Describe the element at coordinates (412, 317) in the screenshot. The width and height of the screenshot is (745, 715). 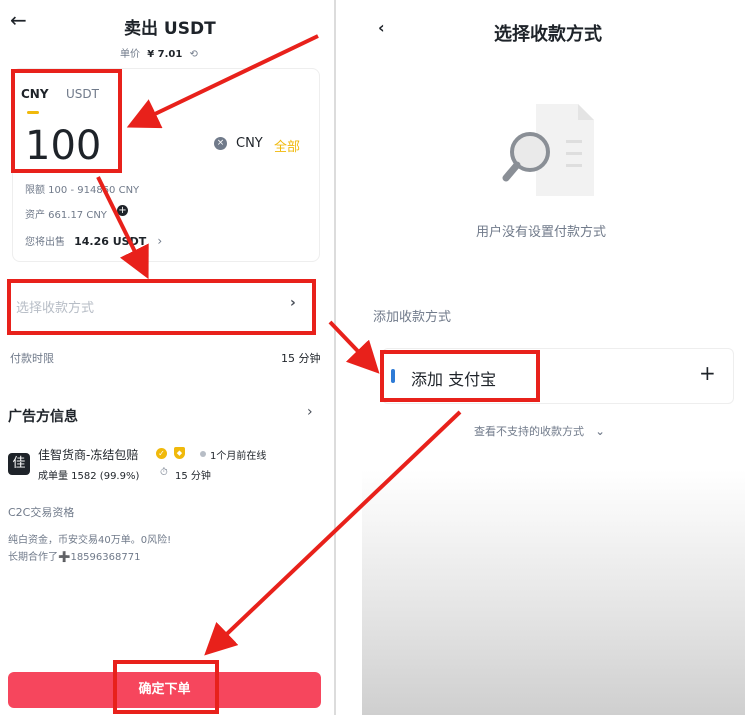
I see `add-payment-method-label: 添加收款方式` at that location.